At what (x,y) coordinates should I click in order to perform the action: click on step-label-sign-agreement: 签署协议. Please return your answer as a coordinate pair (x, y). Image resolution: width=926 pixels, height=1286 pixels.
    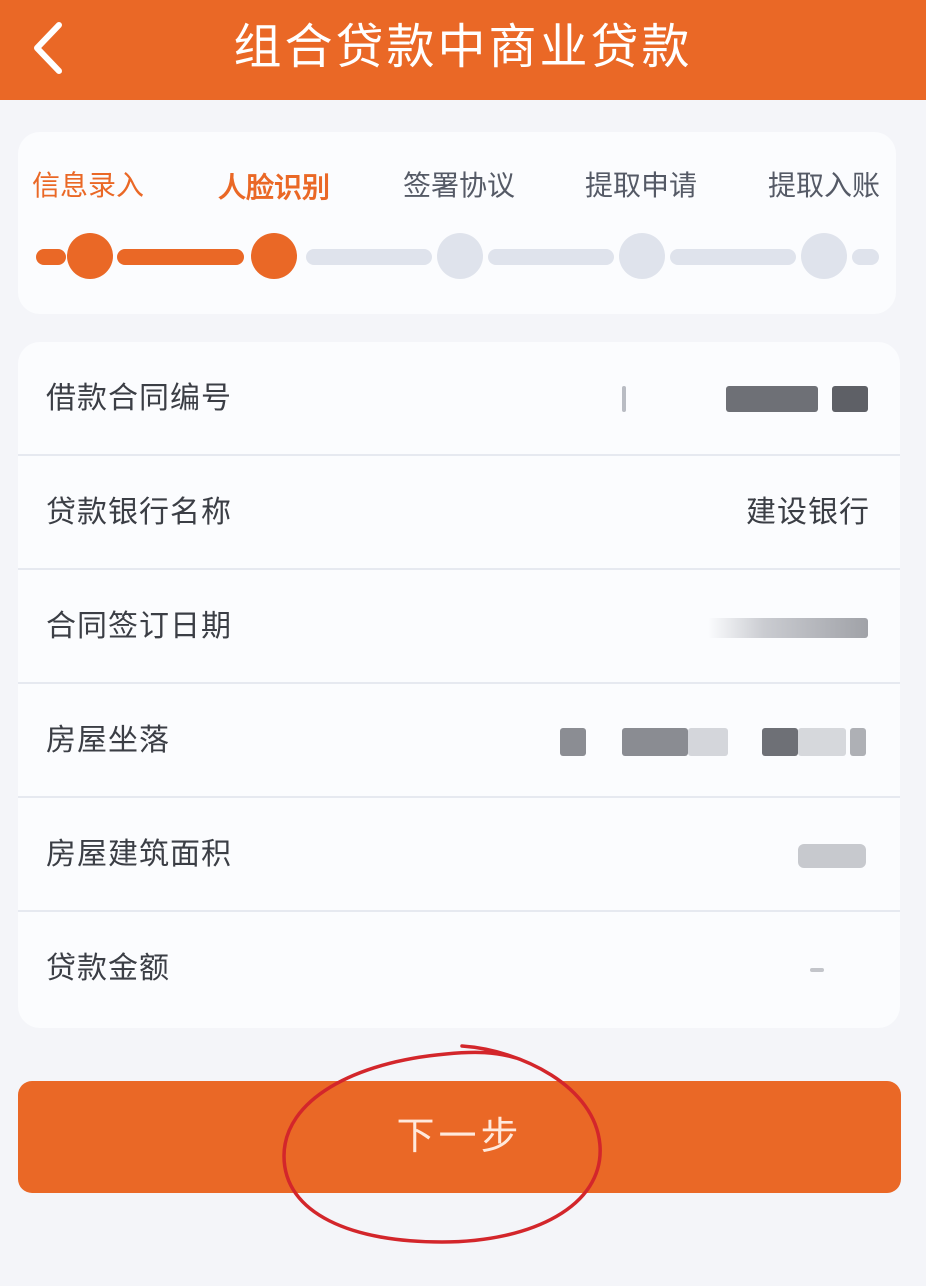
    Looking at the image, I should click on (459, 186).